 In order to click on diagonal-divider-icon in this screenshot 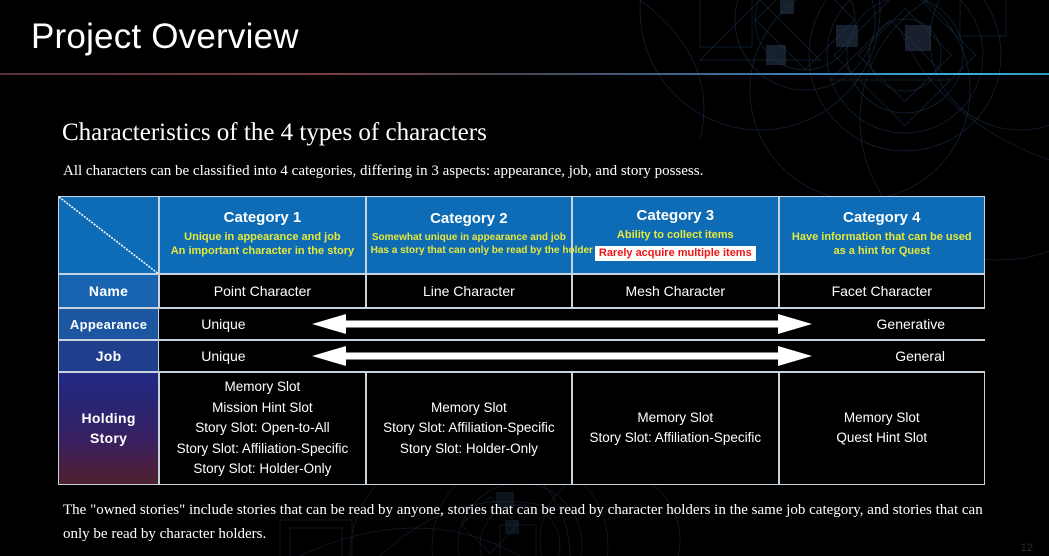, I will do `click(109, 235)`.